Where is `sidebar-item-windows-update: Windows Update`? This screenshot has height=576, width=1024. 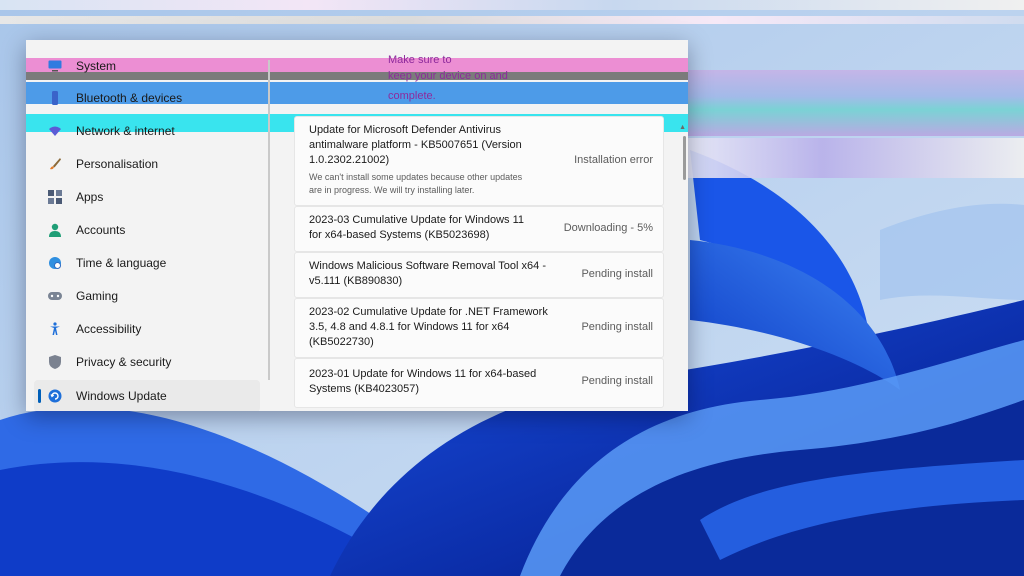
sidebar-item-windows-update: Windows Update is located at coordinates (147, 395).